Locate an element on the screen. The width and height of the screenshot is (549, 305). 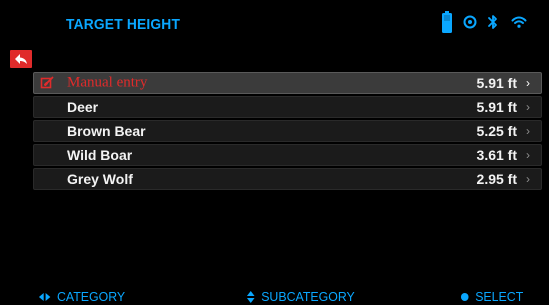
list-item-wild-boar: Wild Boar 3.61 ft › is located at coordinates (287, 155).